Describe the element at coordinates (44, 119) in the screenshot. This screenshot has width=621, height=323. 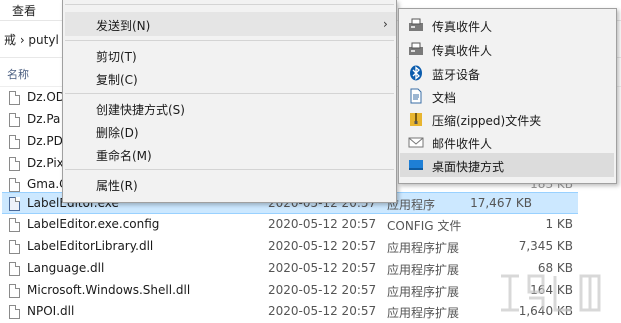
I see `file-name: Dz.Pa` at that location.